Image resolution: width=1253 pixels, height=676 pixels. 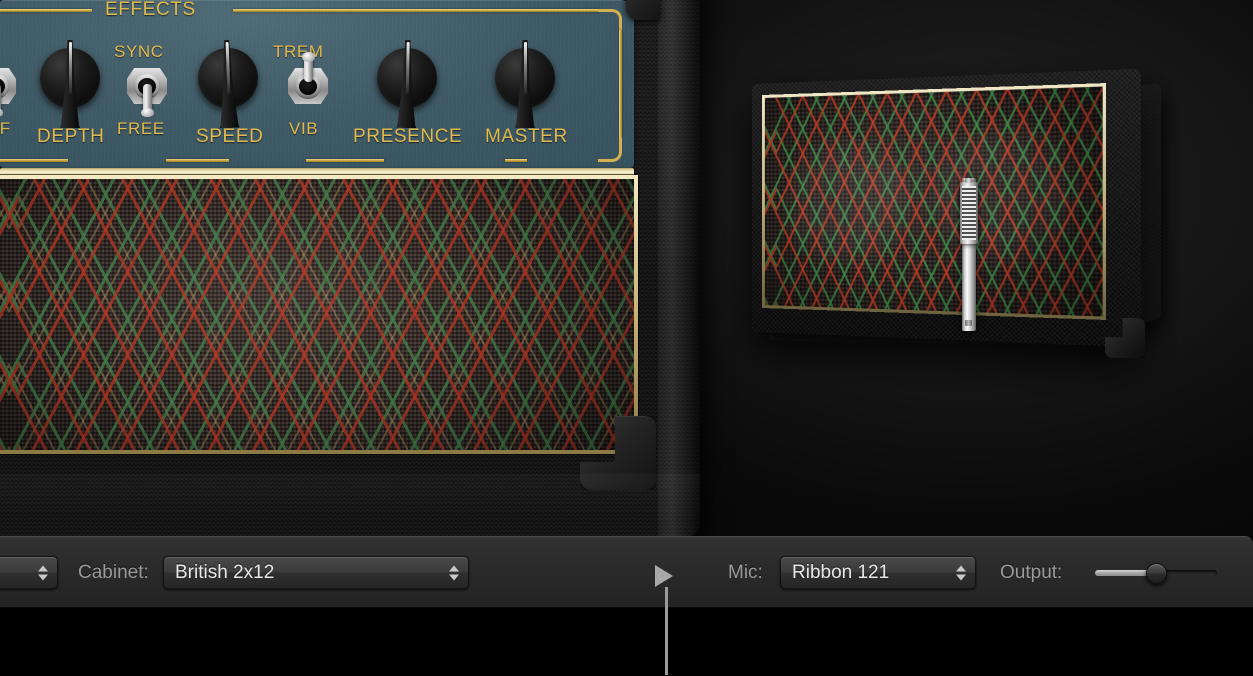 I want to click on effects-on-off-toggle, so click(x=9, y=90).